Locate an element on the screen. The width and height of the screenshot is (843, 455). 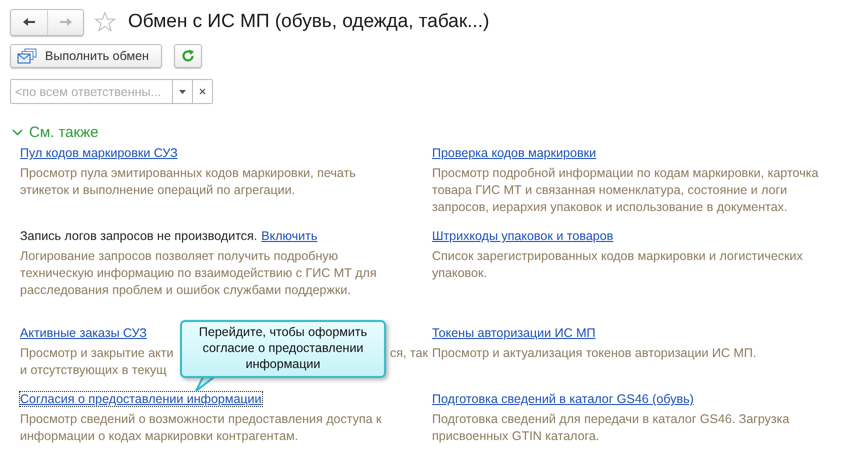
link: Проверка кодов маркировки is located at coordinates (514, 153).